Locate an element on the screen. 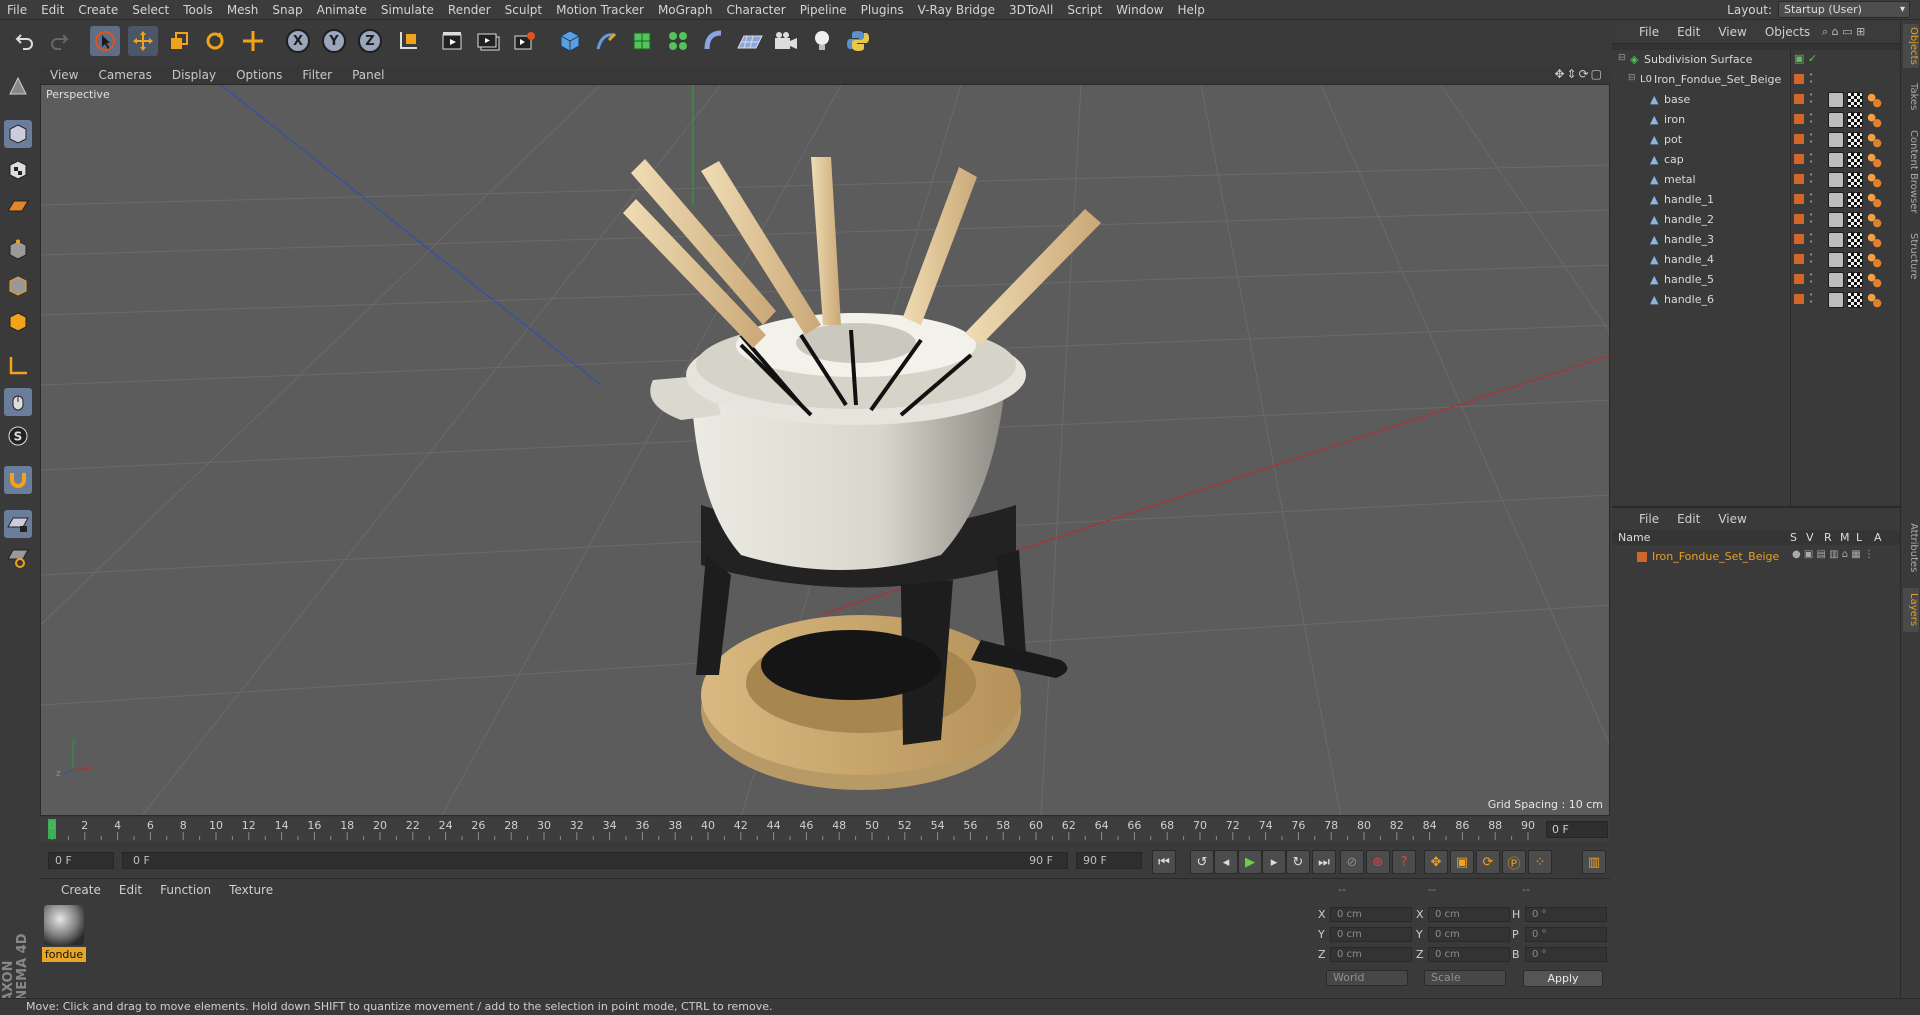  current-frame-field: 0 F is located at coordinates (1577, 829).